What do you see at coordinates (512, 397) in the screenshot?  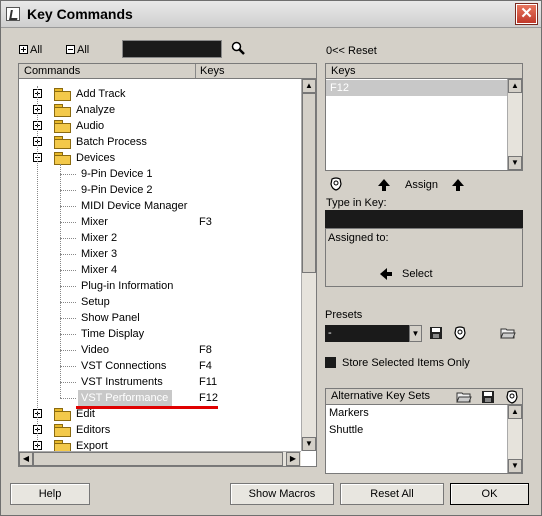 I see `delete-set-icon` at bounding box center [512, 397].